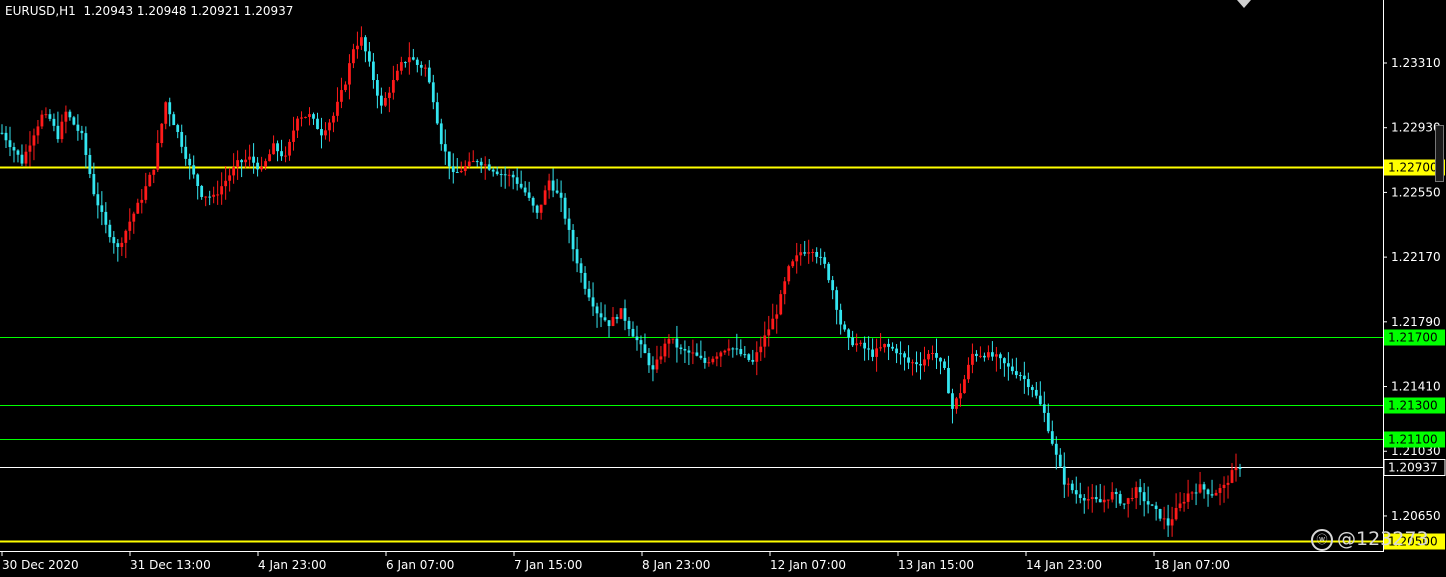  What do you see at coordinates (188, 11) in the screenshot?
I see `ohlc-readout: 1.20943 1.20948 1.20921 1.20937` at bounding box center [188, 11].